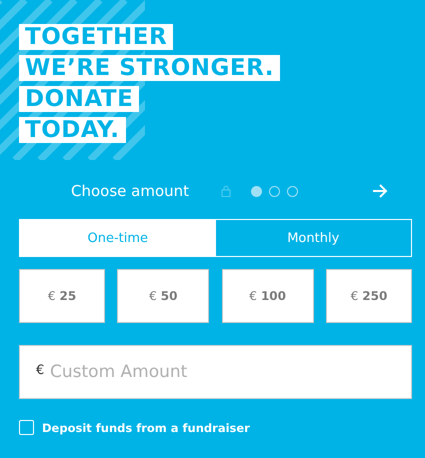 Image resolution: width=425 pixels, height=458 pixels. I want to click on lock-icon, so click(226, 191).